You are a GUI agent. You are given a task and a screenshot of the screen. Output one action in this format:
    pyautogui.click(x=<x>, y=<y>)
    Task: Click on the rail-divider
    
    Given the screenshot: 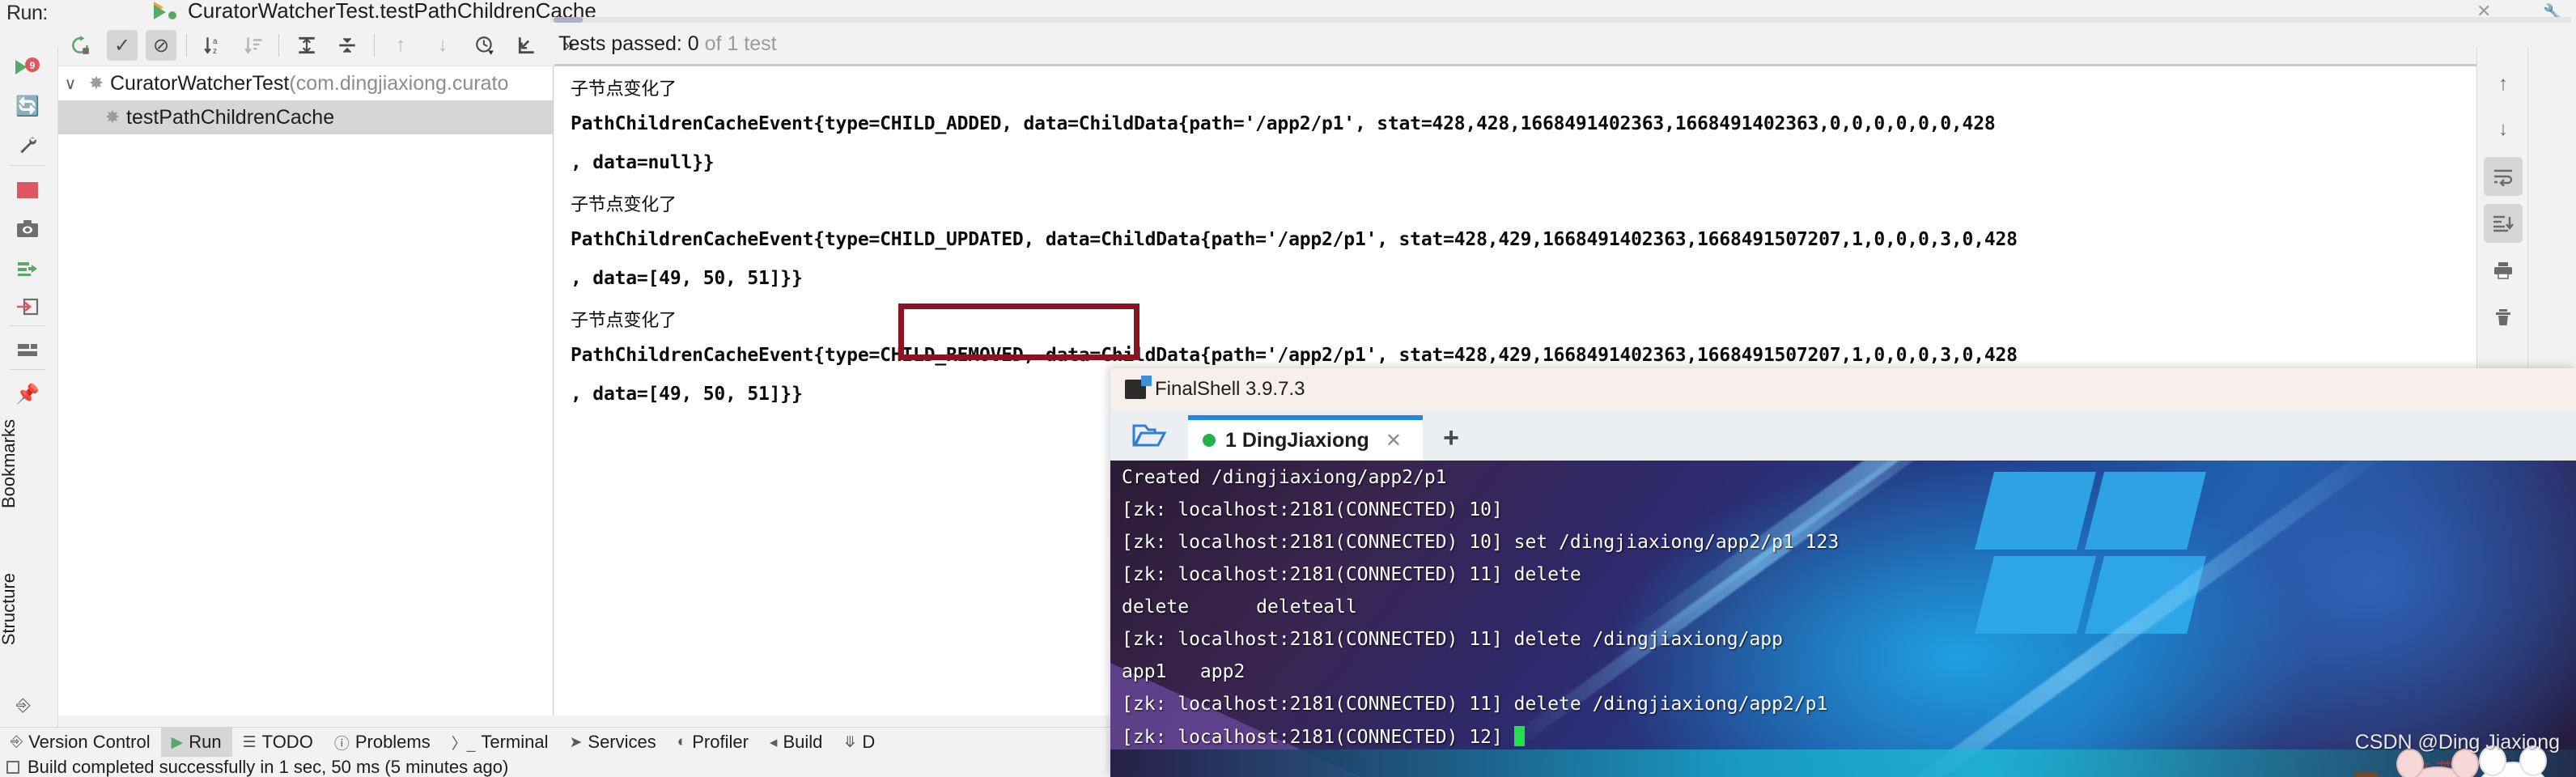 What is the action you would take?
    pyautogui.click(x=27, y=369)
    